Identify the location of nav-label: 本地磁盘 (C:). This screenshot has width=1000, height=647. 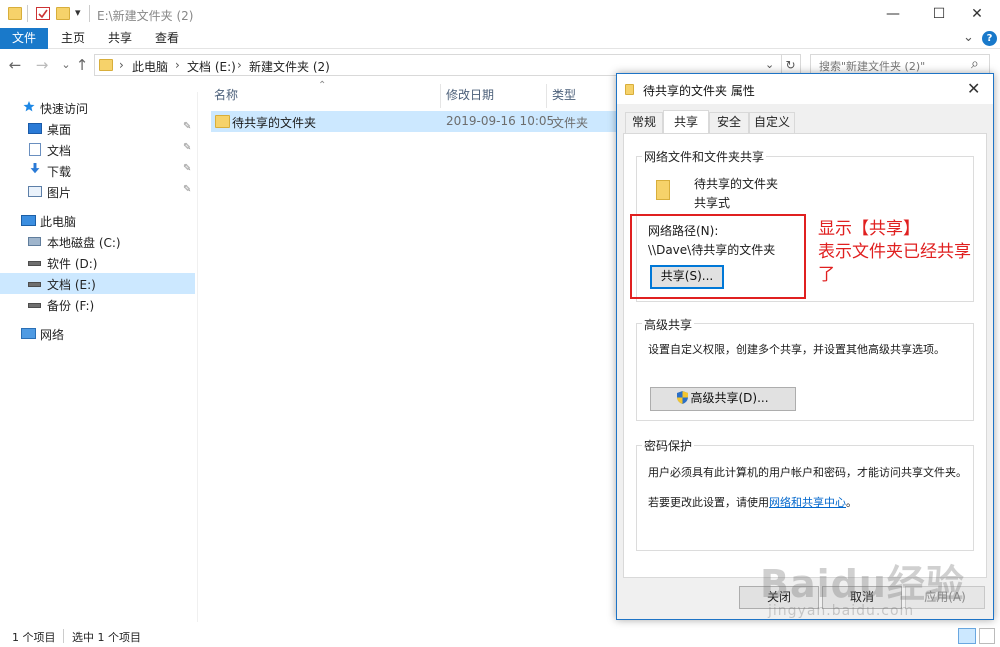
(84, 243).